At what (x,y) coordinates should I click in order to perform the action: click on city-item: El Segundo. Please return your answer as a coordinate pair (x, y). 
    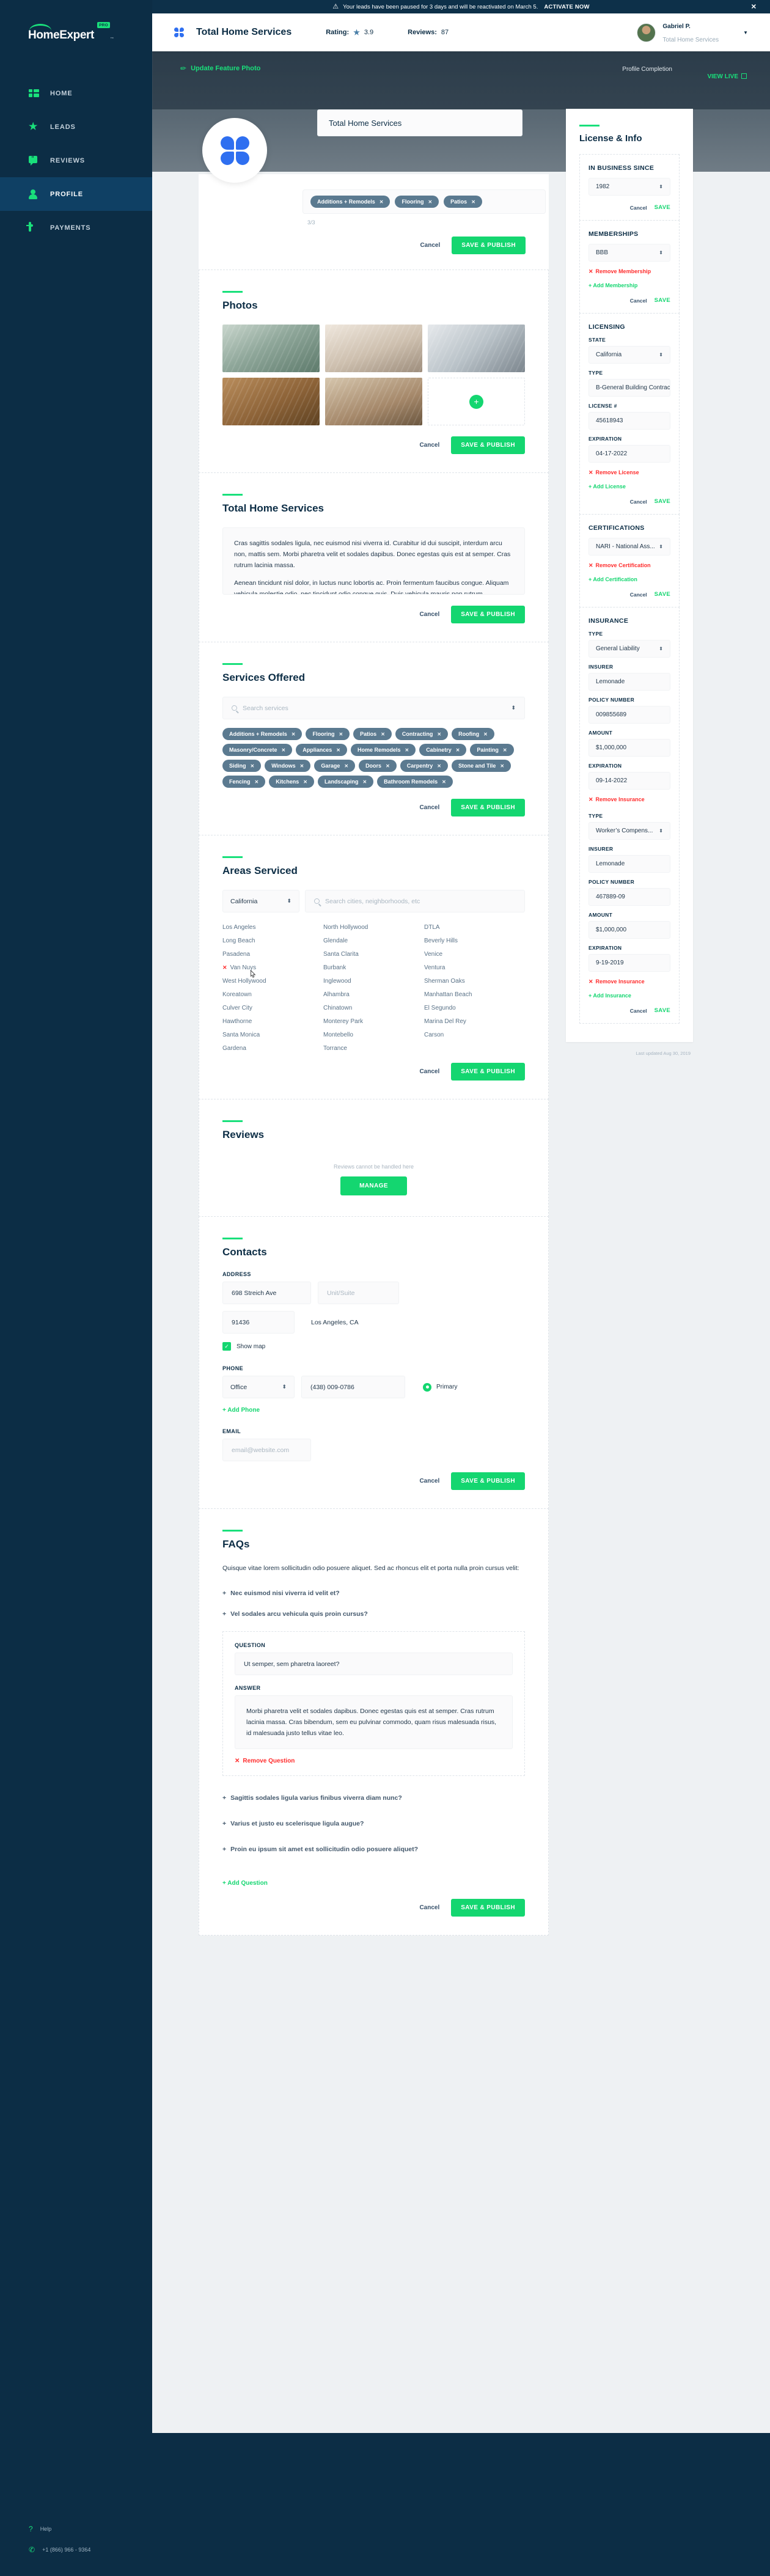
    Looking at the image, I should click on (475, 1008).